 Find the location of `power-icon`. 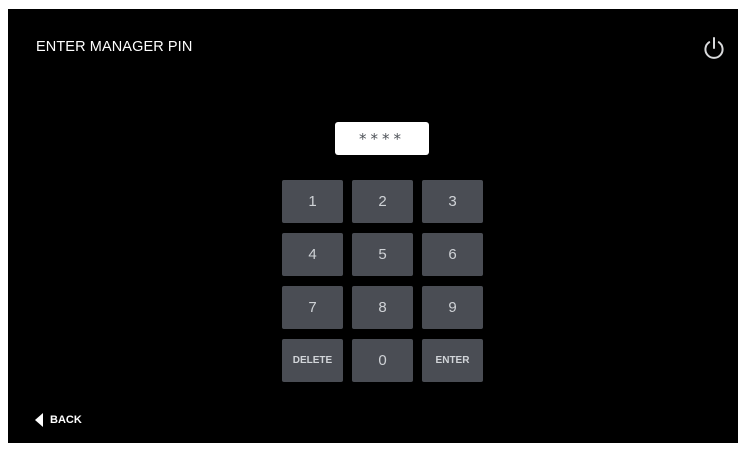

power-icon is located at coordinates (714, 48).